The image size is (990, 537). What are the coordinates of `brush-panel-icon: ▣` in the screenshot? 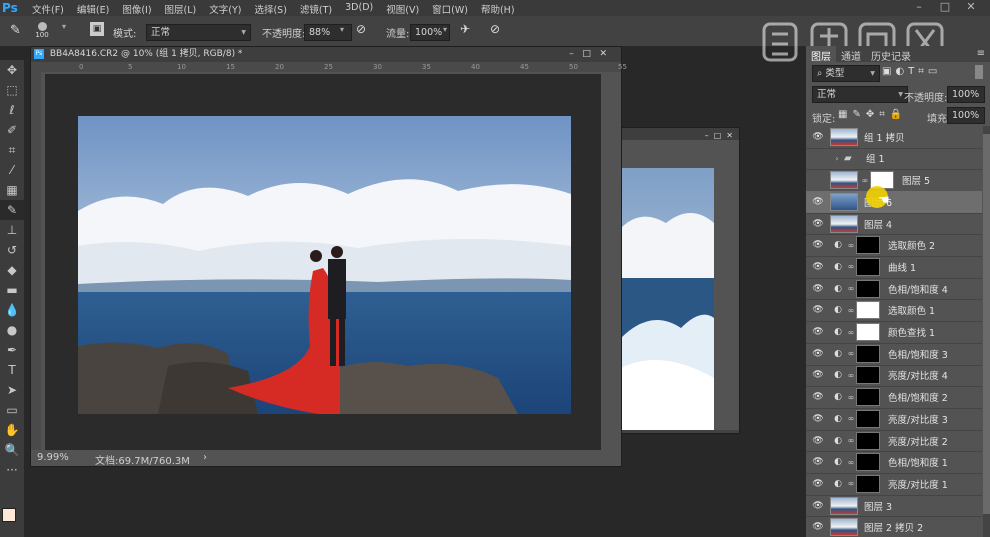 It's located at (97, 29).